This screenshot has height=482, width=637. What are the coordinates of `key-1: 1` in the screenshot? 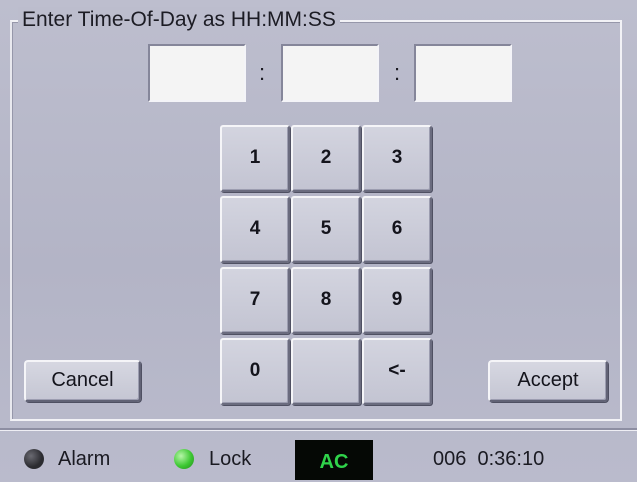 It's located at (255, 158).